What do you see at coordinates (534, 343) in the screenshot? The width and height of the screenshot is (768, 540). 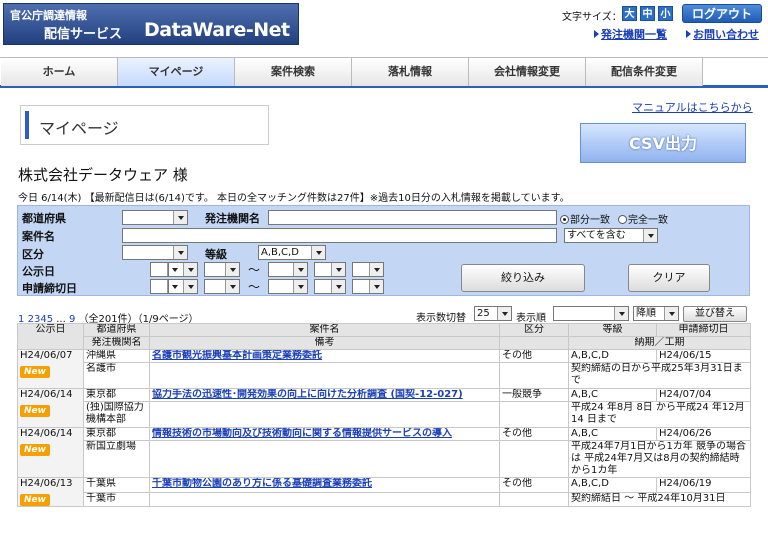 I see `header-blank` at bounding box center [534, 343].